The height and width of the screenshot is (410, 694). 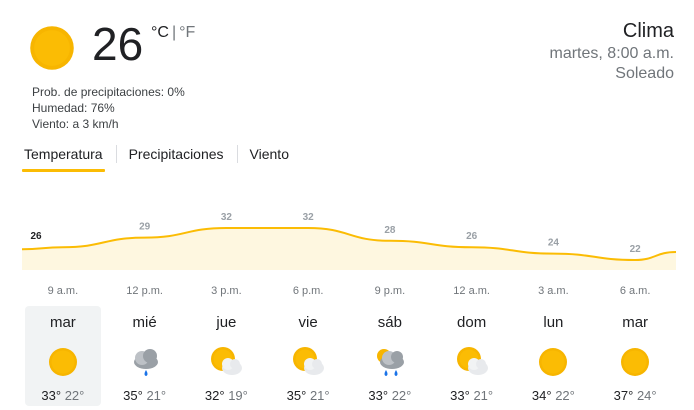 I want to click on day-temperatures: 34° 22°, so click(x=553, y=395).